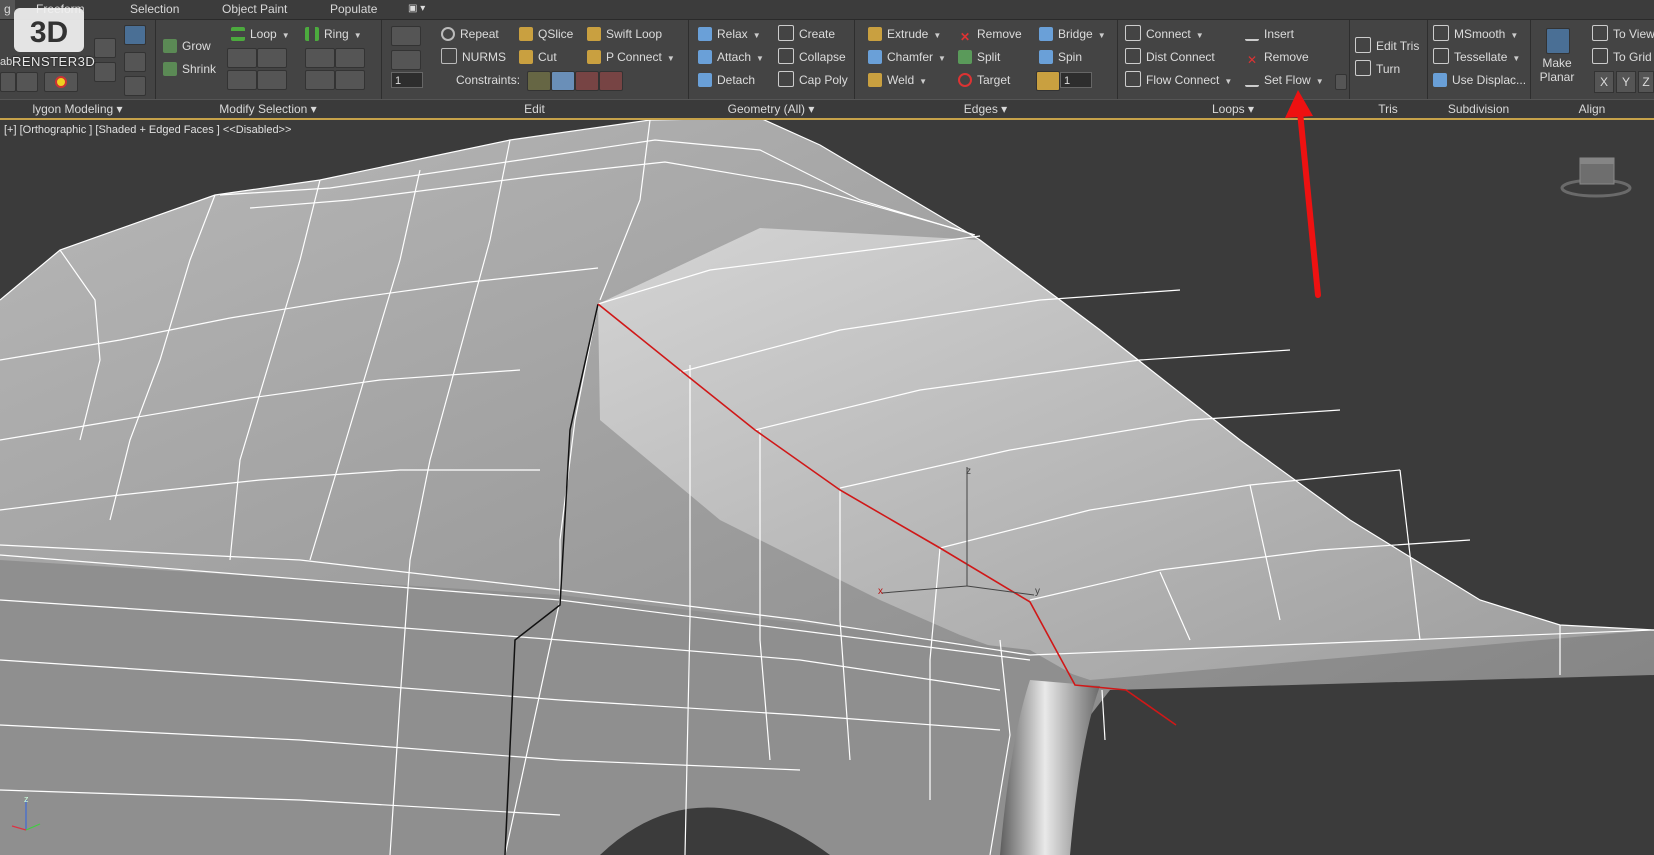  I want to click on repeat-button: Repeat, so click(470, 34).